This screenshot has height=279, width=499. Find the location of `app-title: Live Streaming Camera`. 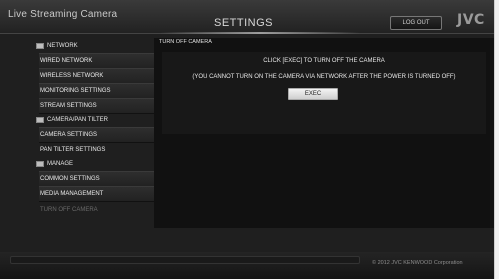

app-title: Live Streaming Camera is located at coordinates (63, 14).